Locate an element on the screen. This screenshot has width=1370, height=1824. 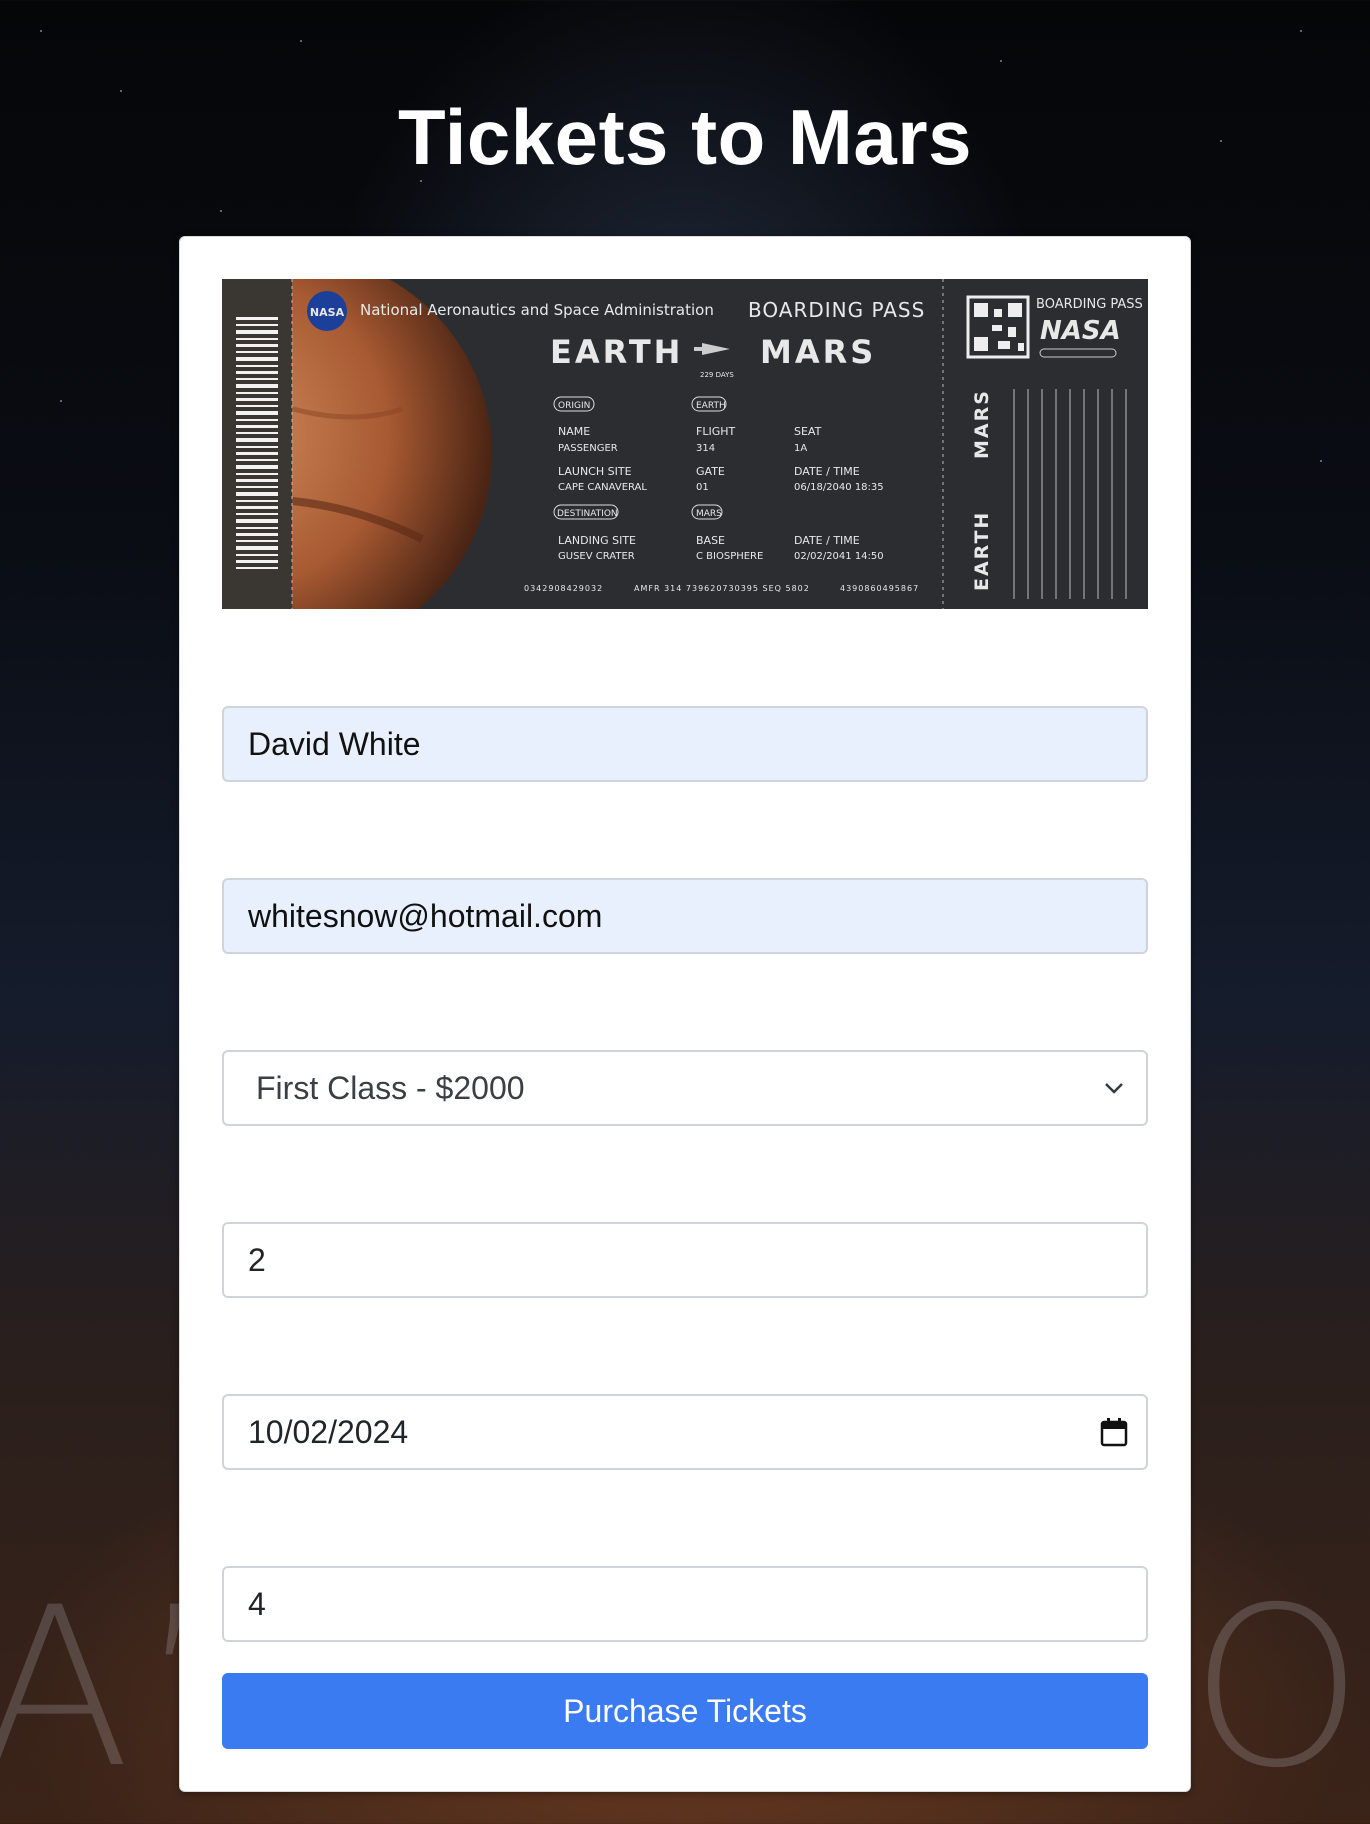
ticket-gate-label: GATE is located at coordinates (710, 471).